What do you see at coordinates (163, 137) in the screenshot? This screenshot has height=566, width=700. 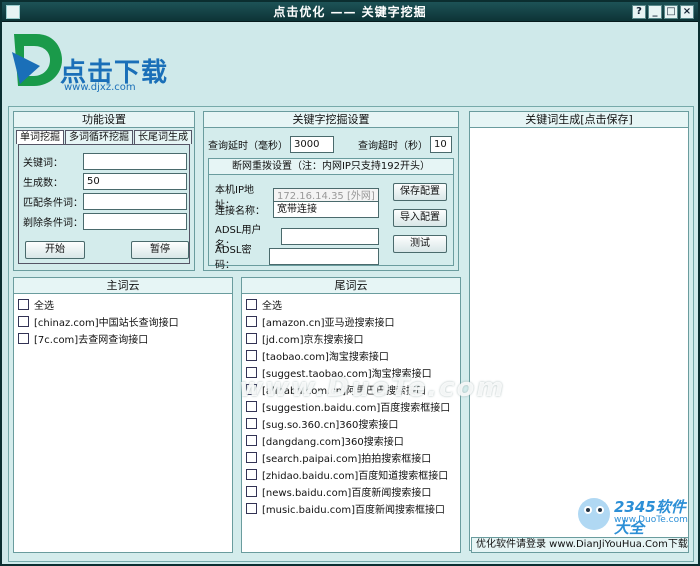 I see `tab-long-tail: 长尾词生成` at bounding box center [163, 137].